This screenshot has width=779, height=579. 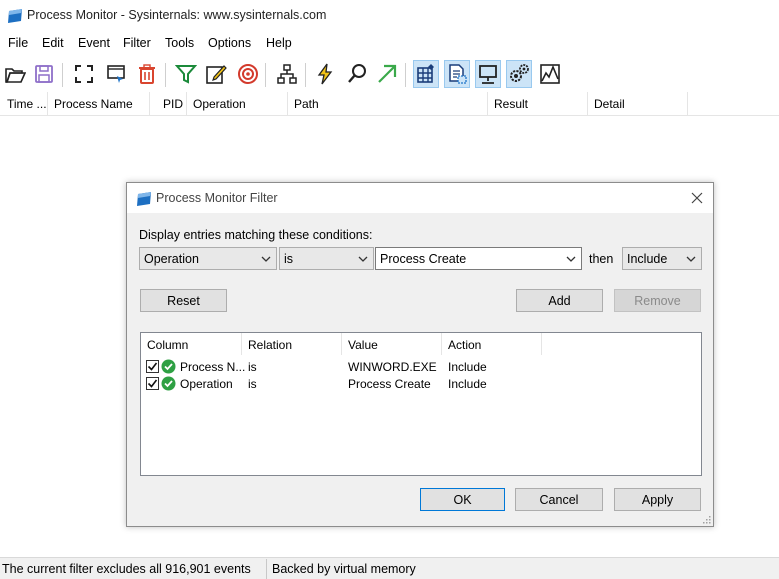 What do you see at coordinates (326, 258) in the screenshot?
I see `relation-select: is` at bounding box center [326, 258].